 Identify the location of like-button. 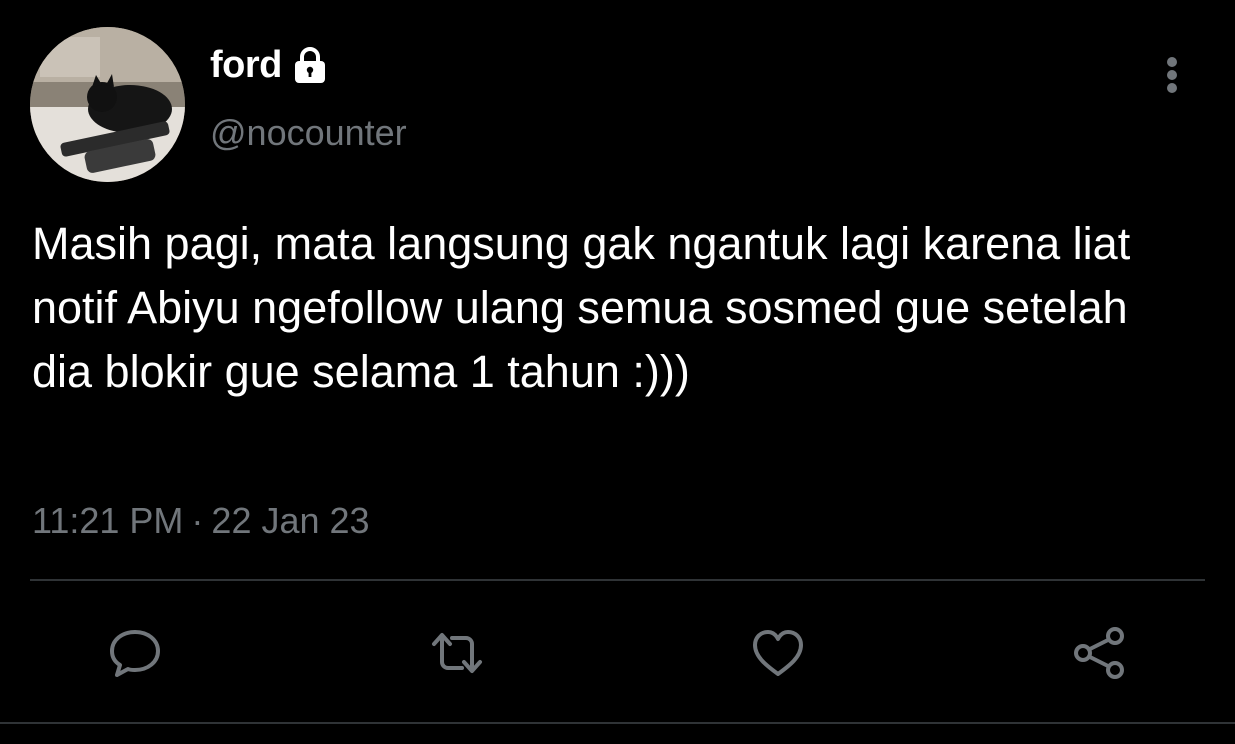
(778, 653).